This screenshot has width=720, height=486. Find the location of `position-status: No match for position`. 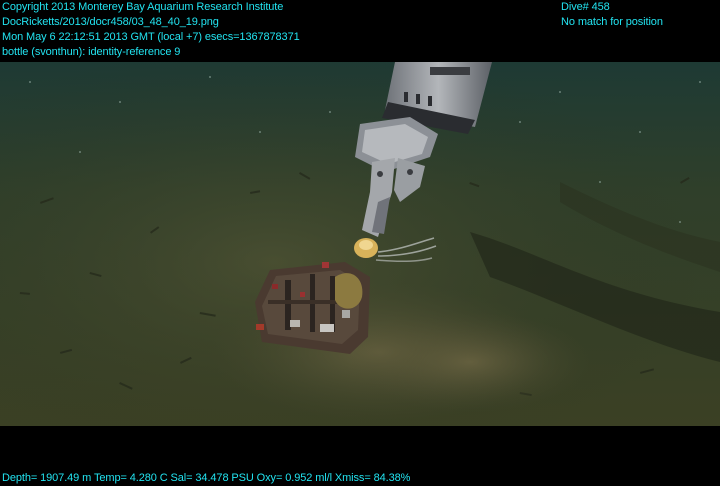

position-status: No match for position is located at coordinates (612, 22).